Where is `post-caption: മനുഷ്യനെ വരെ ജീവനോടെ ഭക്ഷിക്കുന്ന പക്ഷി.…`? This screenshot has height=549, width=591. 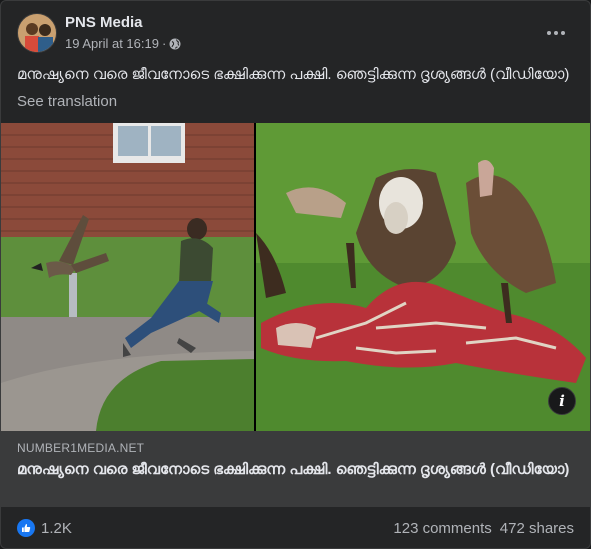
post-caption: മനുഷ്യനെ വരെ ജീവനോടെ ഭക്ഷിക്കുന്ന പക്ഷി.… is located at coordinates (293, 74).